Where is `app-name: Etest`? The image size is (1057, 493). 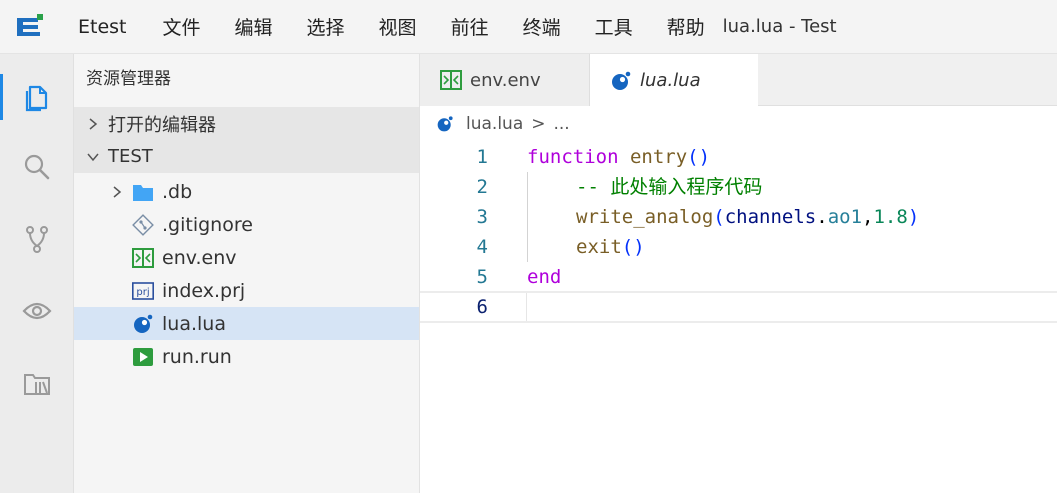 app-name: Etest is located at coordinates (102, 26).